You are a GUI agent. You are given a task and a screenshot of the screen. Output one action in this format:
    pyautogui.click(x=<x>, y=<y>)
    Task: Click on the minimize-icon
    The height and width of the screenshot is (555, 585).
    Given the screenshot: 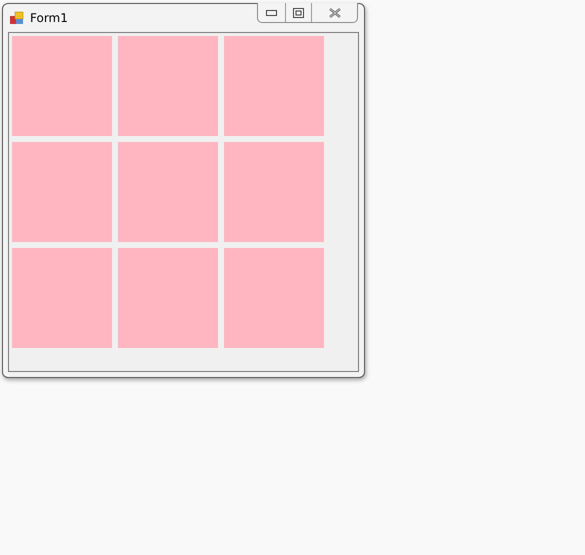 What is the action you would take?
    pyautogui.click(x=271, y=13)
    